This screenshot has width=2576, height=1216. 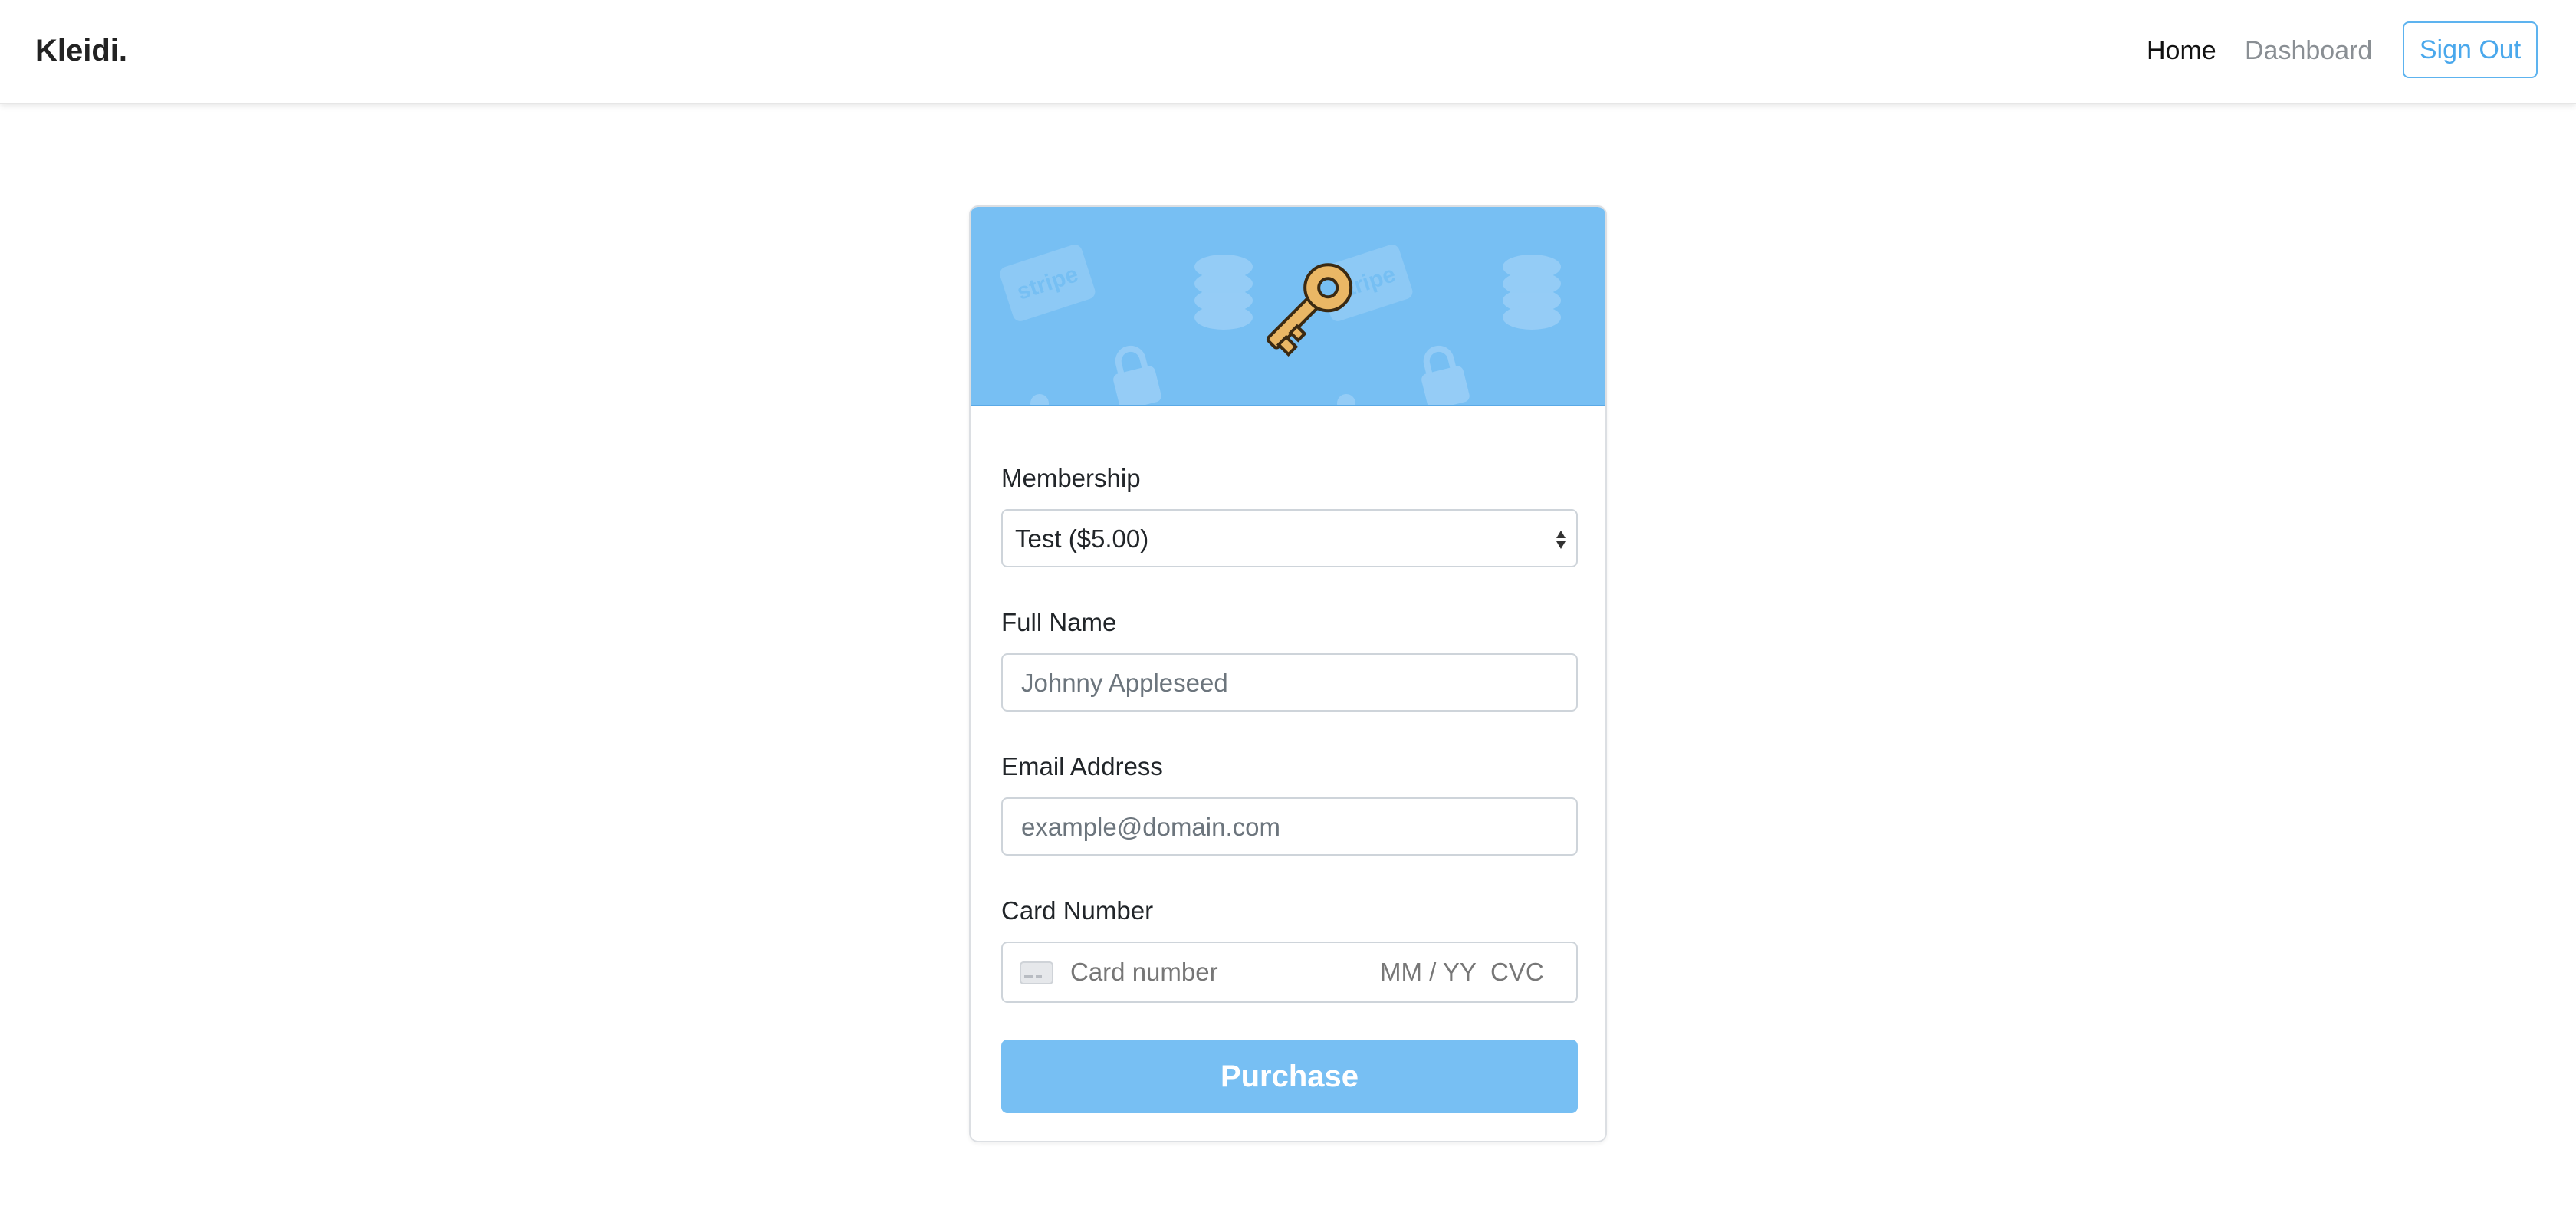 What do you see at coordinates (2308, 50) in the screenshot?
I see `nav-link-dashboard: Dashboard` at bounding box center [2308, 50].